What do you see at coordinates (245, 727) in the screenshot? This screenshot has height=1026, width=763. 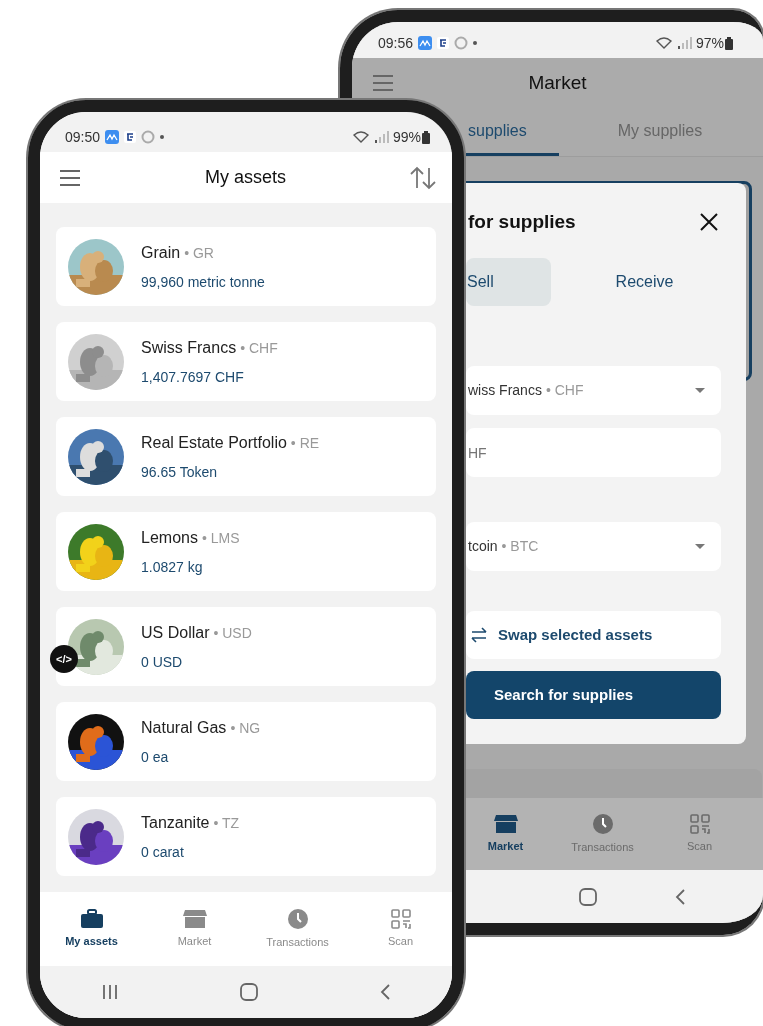 I see `asset-code: • NG` at bounding box center [245, 727].